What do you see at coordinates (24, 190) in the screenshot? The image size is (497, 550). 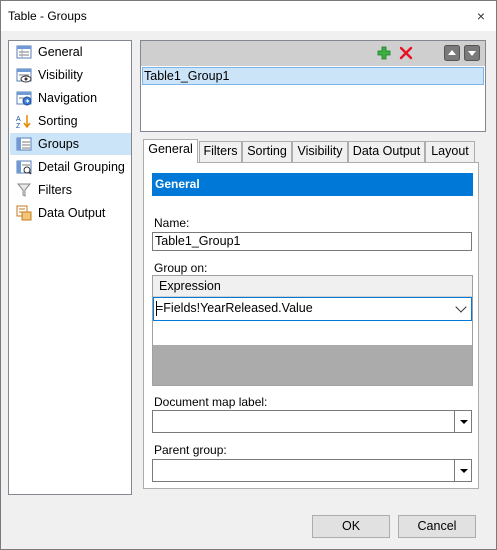 I see `filters-icon` at bounding box center [24, 190].